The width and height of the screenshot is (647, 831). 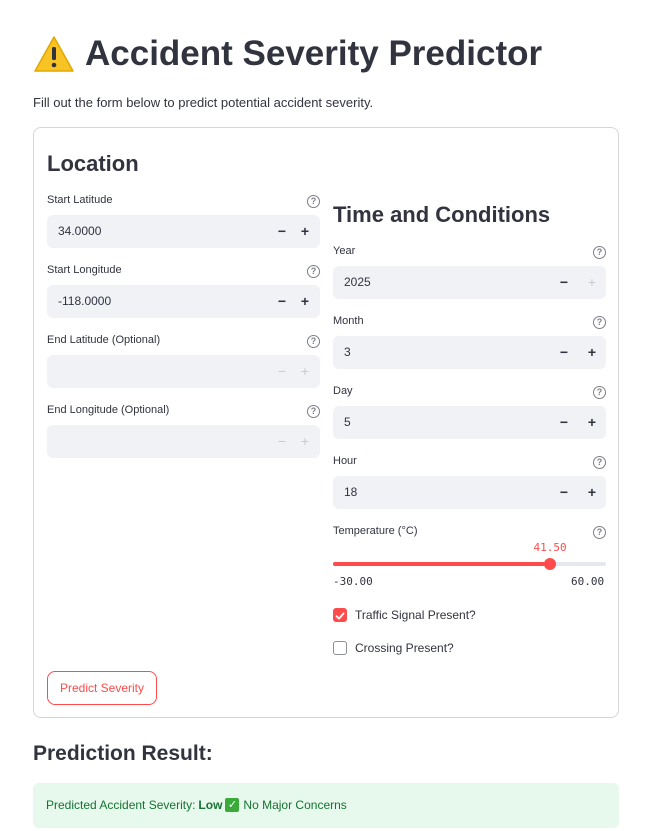 What do you see at coordinates (469, 282) in the screenshot?
I see `year-input: 2025 − +` at bounding box center [469, 282].